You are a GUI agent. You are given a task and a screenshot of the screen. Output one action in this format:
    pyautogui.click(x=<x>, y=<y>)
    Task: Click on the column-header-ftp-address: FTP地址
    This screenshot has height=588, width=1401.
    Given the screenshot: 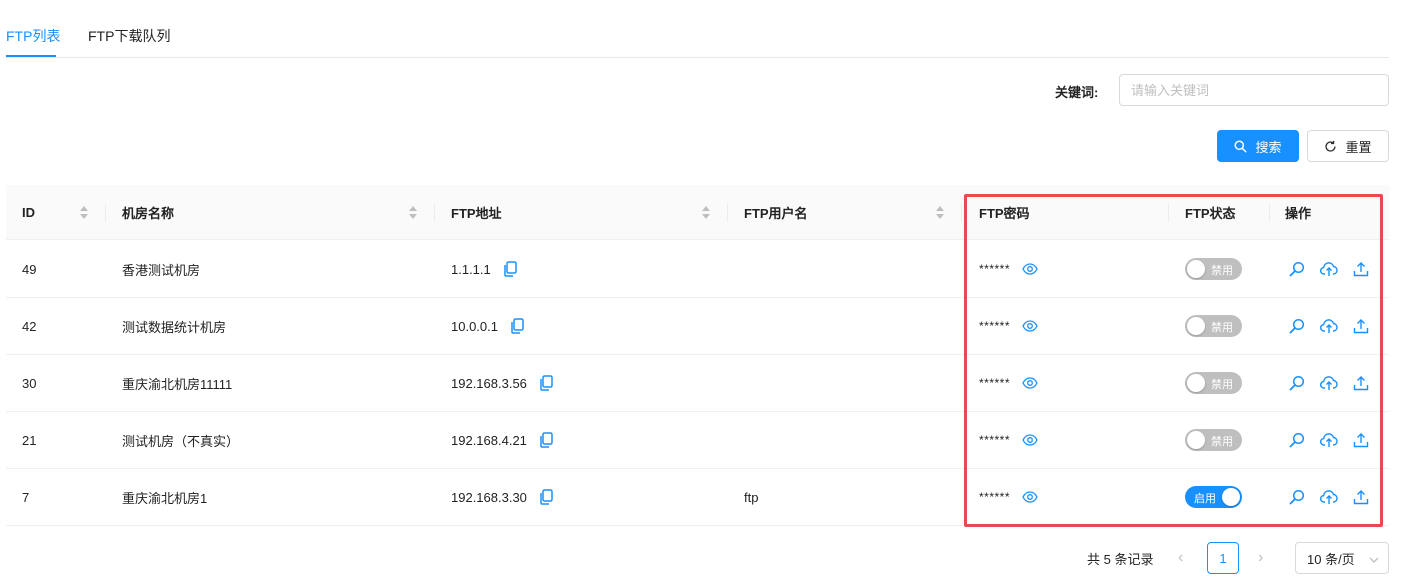 What is the action you would take?
    pyautogui.click(x=476, y=212)
    